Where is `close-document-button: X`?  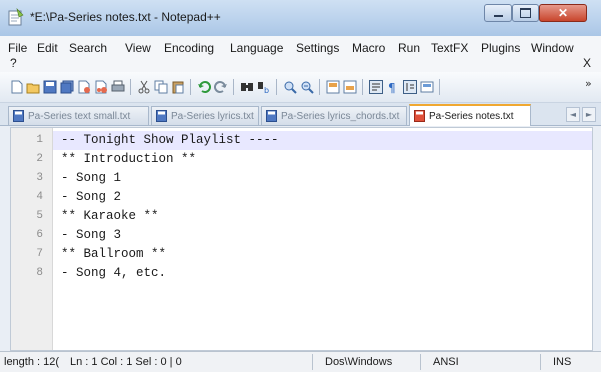 close-document-button: X is located at coordinates (587, 63).